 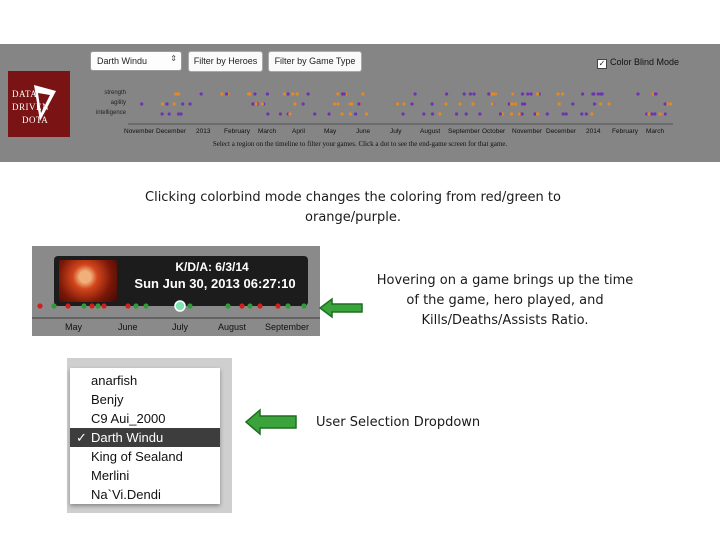 I want to click on dropdown-item: C9 Aui_2000, so click(x=145, y=418).